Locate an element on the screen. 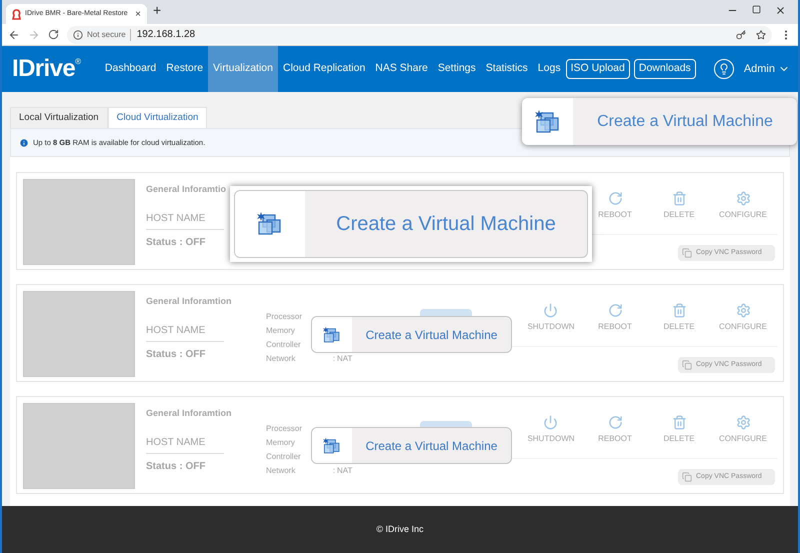 The height and width of the screenshot is (553, 800). back-icon is located at coordinates (14, 34).